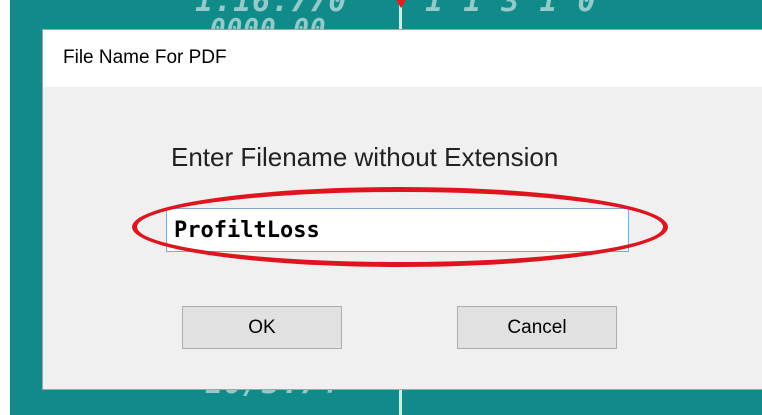 This screenshot has height=415, width=762. What do you see at coordinates (145, 57) in the screenshot?
I see `dialog-title: File Name For PDF` at bounding box center [145, 57].